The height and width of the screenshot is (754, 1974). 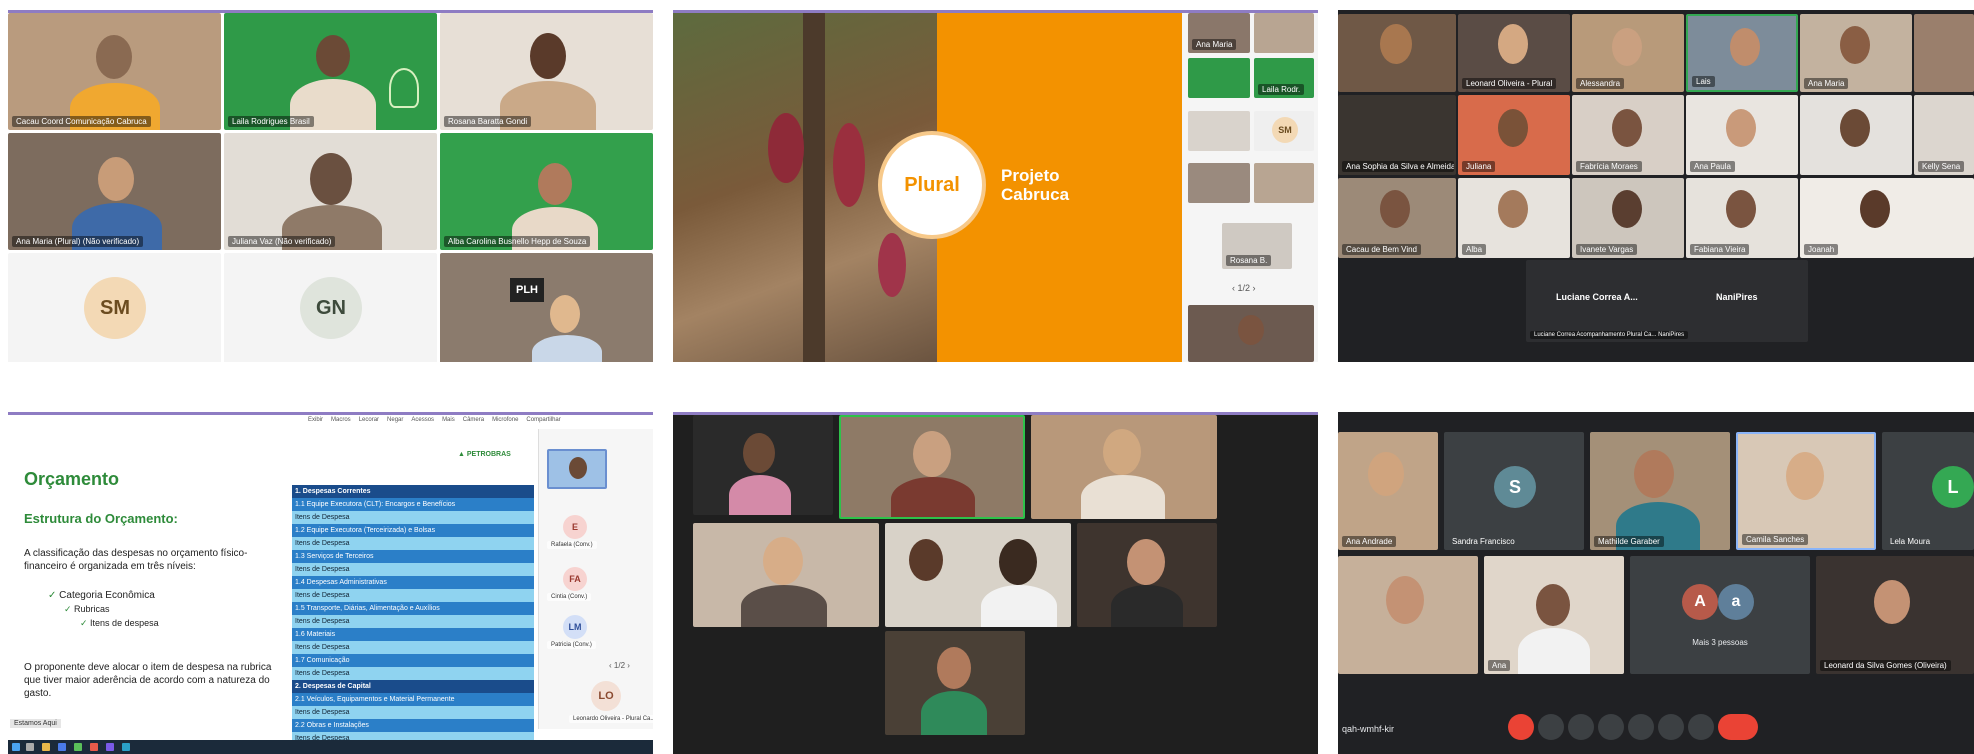 I want to click on search-icon, so click(x=30, y=747).